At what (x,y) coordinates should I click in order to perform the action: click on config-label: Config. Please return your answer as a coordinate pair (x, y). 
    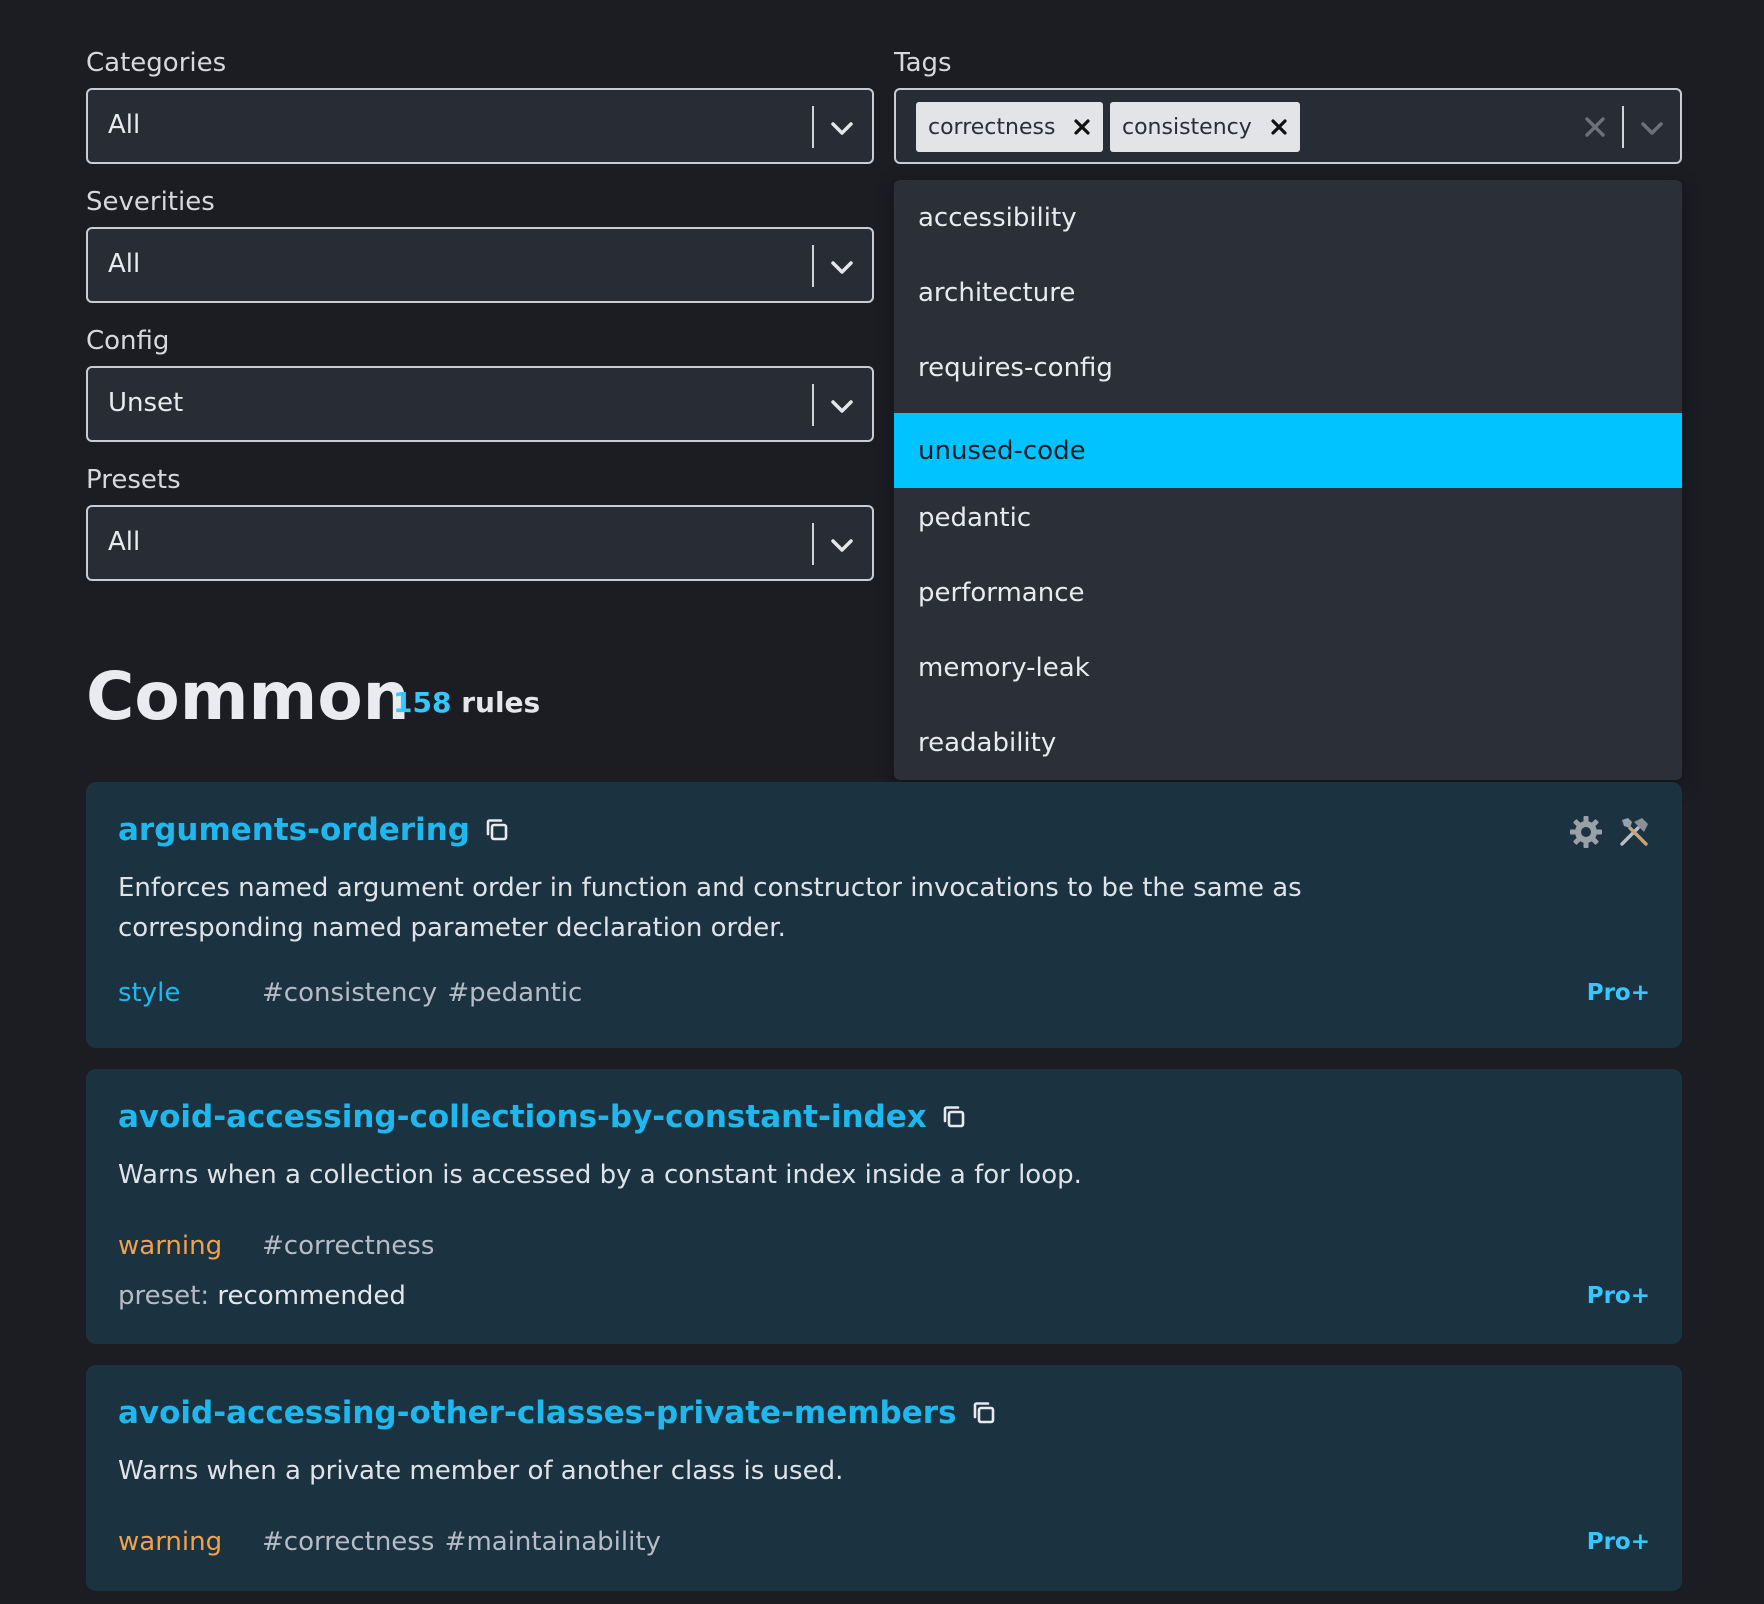
    Looking at the image, I should click on (128, 341).